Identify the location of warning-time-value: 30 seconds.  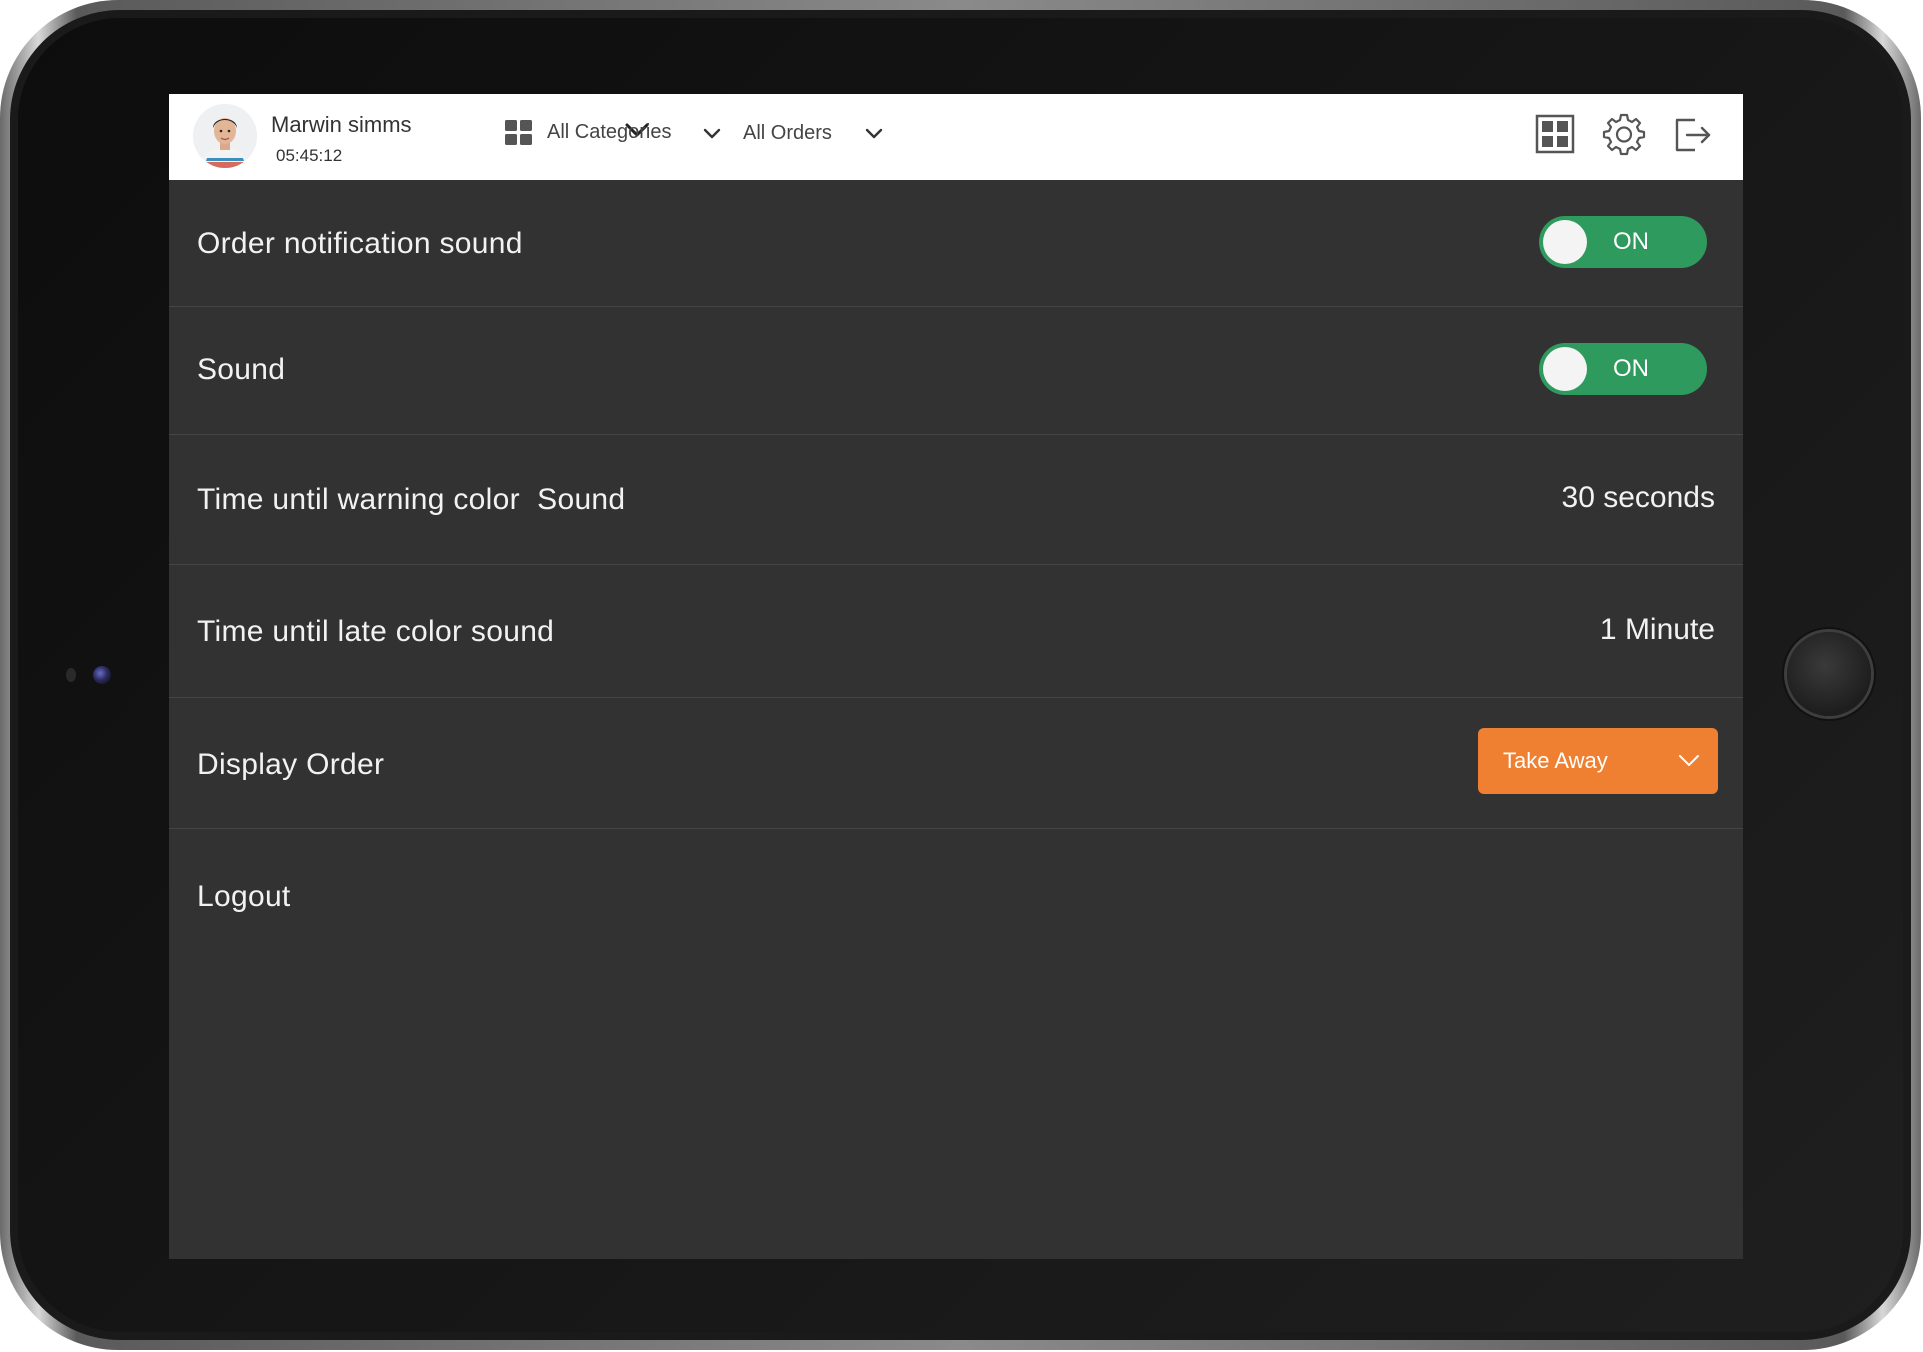
(1638, 498).